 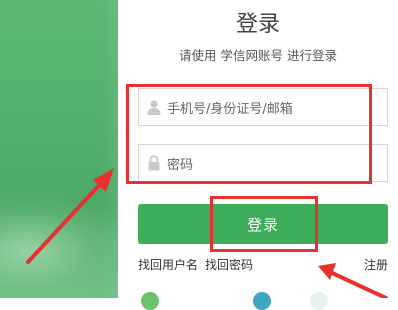 What do you see at coordinates (358, 284) in the screenshot?
I see `annotation-arrow-right` at bounding box center [358, 284].